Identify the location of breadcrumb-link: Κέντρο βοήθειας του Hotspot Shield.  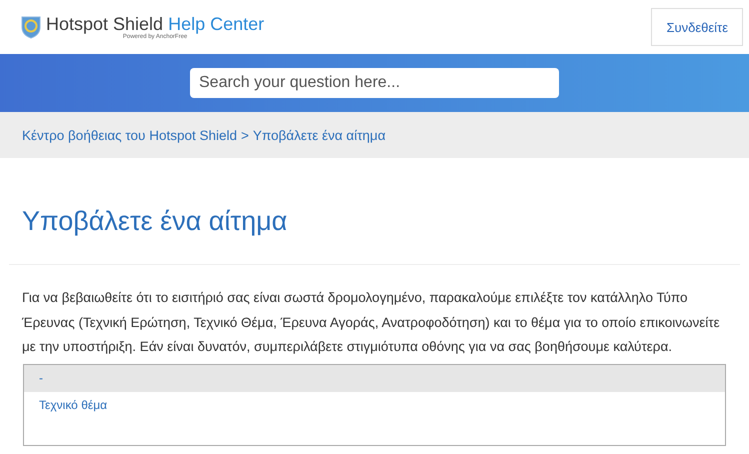
(129, 135).